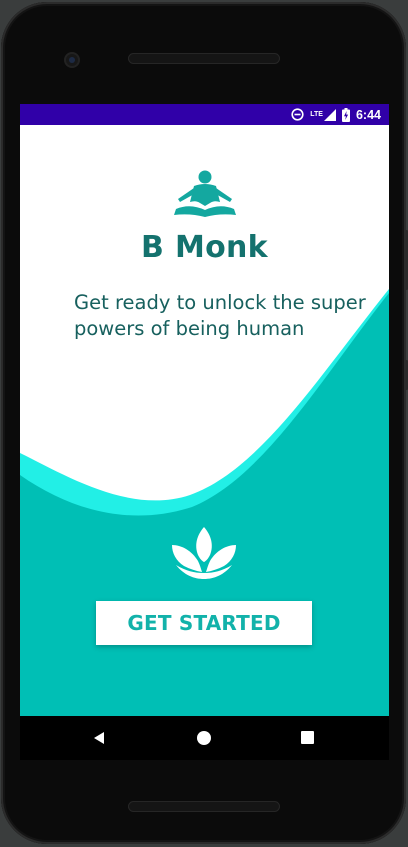 The width and height of the screenshot is (408, 847). I want to click on network-type-label: LTE, so click(316, 114).